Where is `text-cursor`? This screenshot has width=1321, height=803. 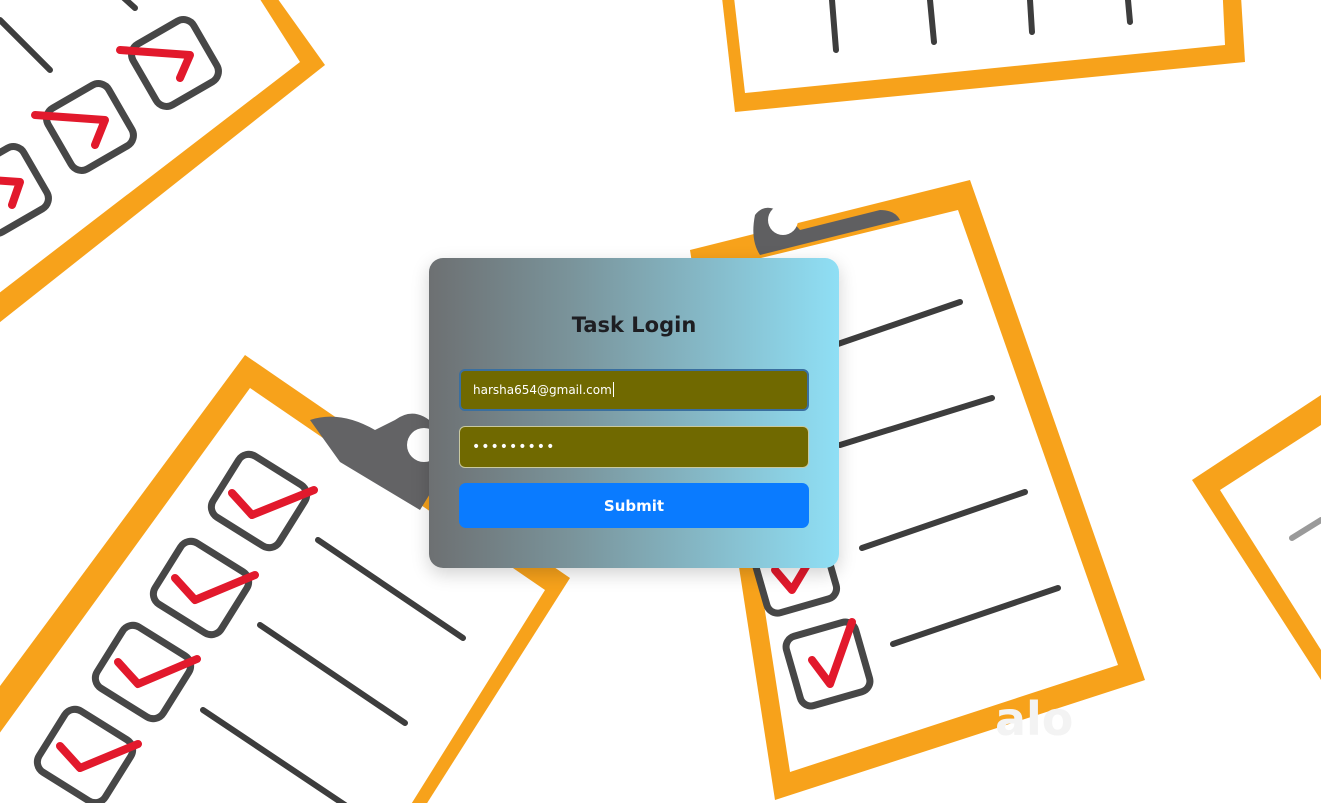 text-cursor is located at coordinates (613, 389).